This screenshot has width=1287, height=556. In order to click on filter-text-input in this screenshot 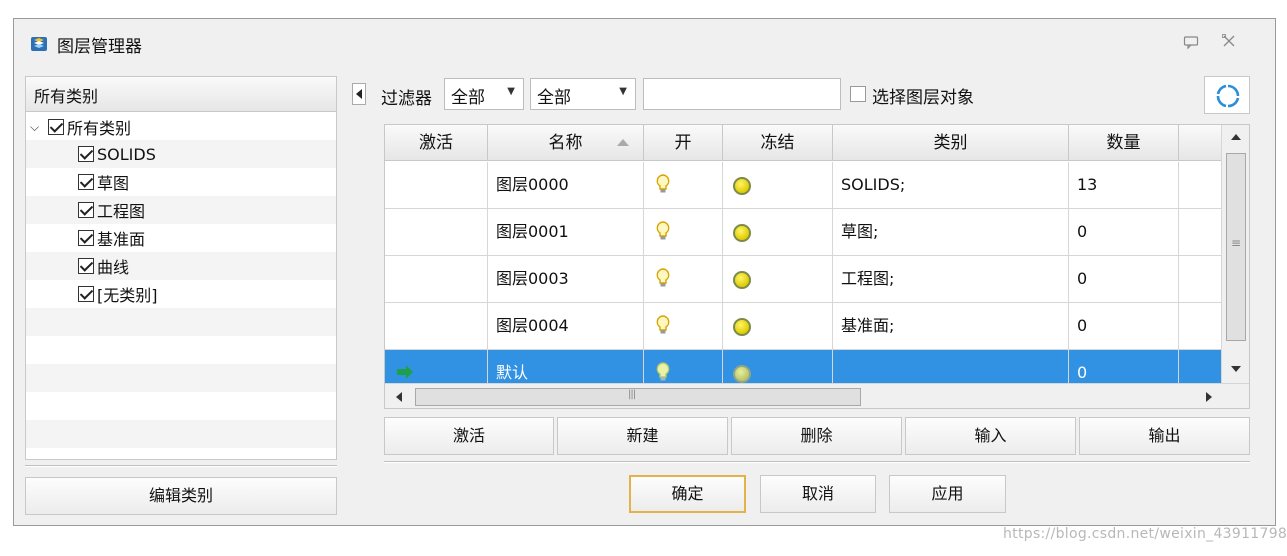, I will do `click(742, 94)`.